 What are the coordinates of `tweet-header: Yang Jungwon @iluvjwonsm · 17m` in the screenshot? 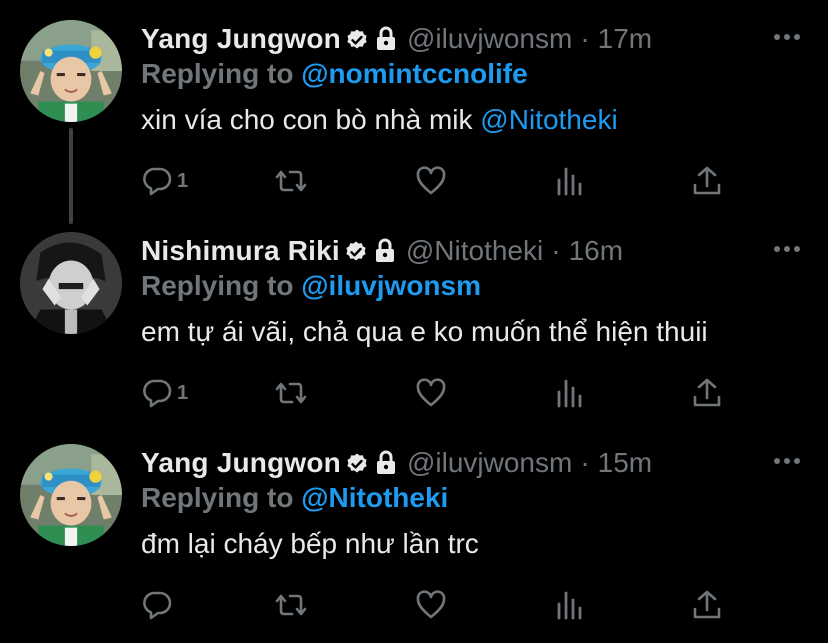 It's located at (396, 39).